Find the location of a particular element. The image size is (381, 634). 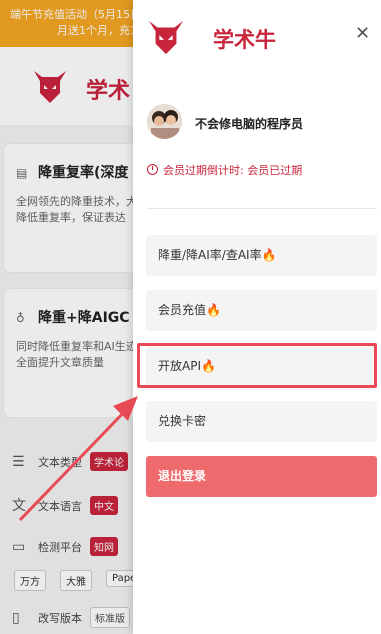

membership-expiry: 会员过期倒计时: 会员已过期 is located at coordinates (224, 170).